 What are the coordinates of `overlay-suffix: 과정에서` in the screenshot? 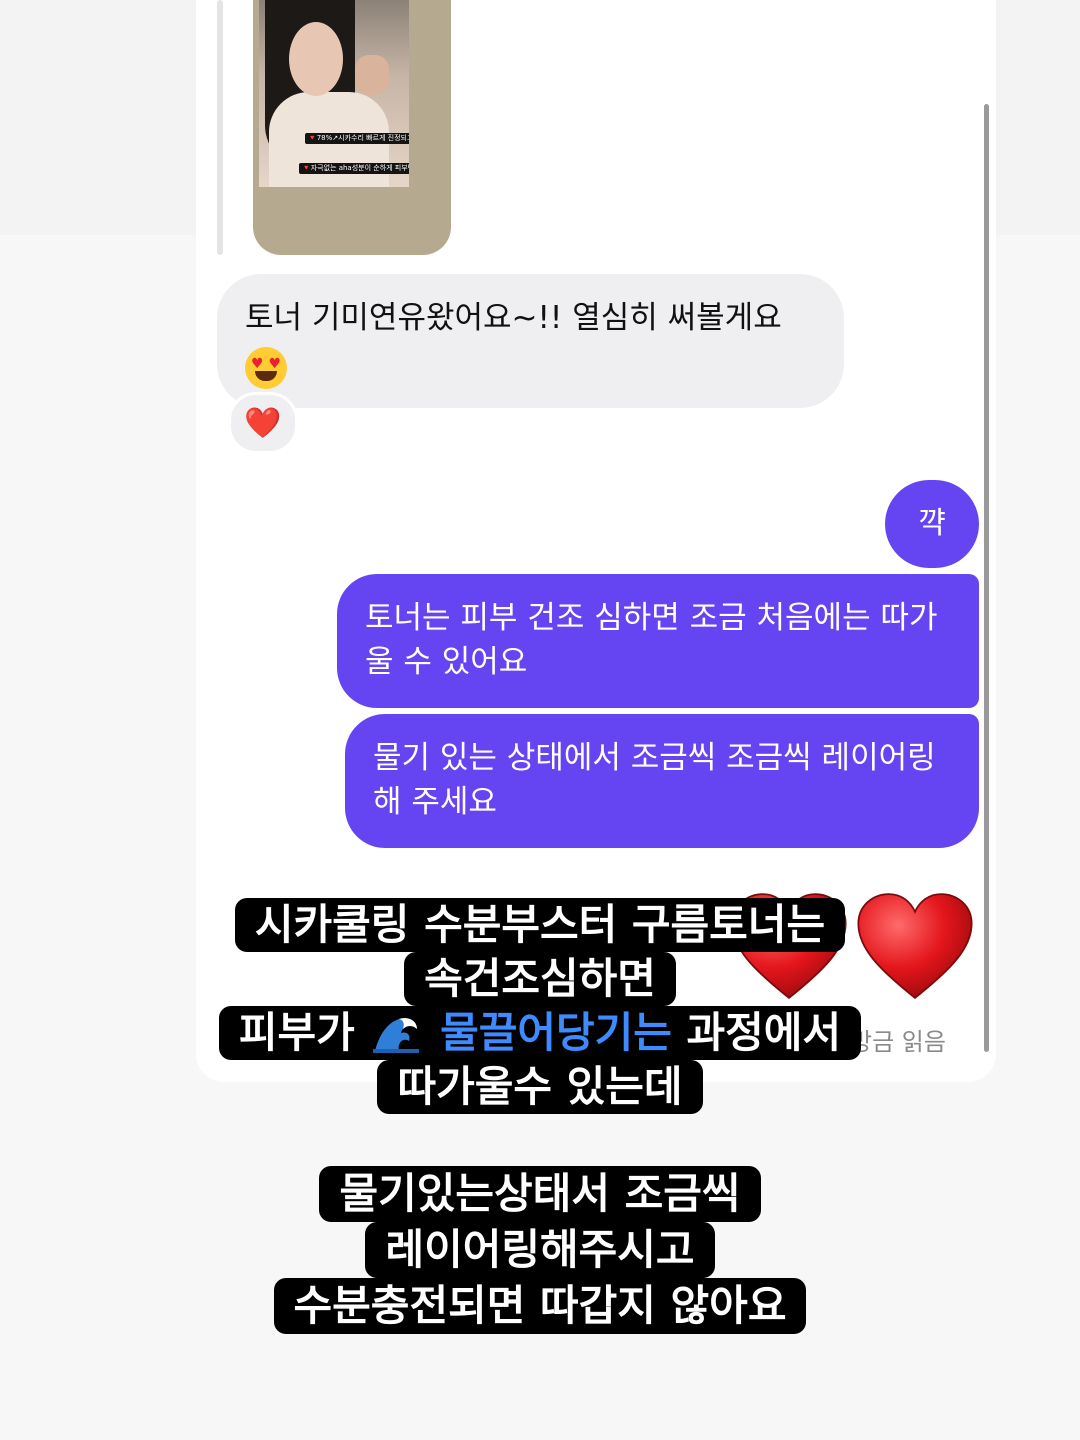 It's located at (764, 1032).